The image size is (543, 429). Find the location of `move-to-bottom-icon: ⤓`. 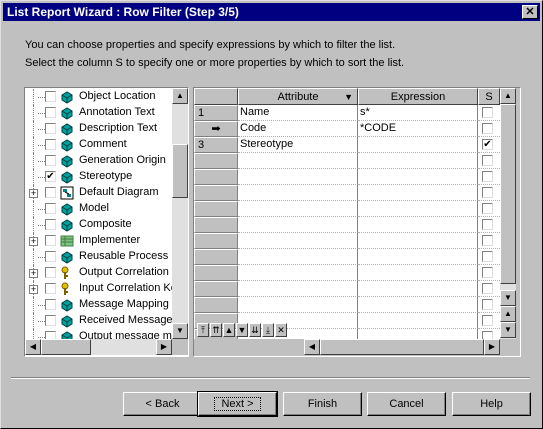

move-to-bottom-icon: ⤓ is located at coordinates (268, 330).